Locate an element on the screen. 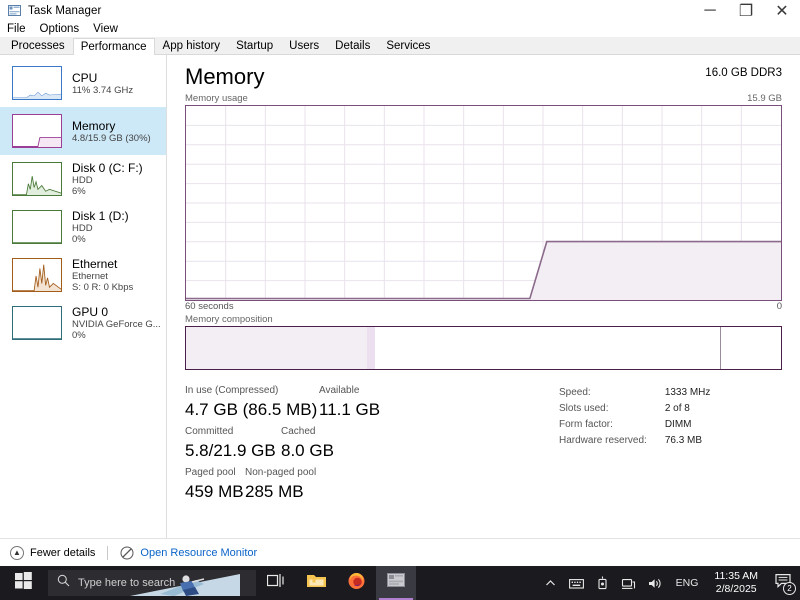 The height and width of the screenshot is (600, 800). detail-row-hardware-reserved: Hardware reserved: 76.3 MB is located at coordinates (634, 442).